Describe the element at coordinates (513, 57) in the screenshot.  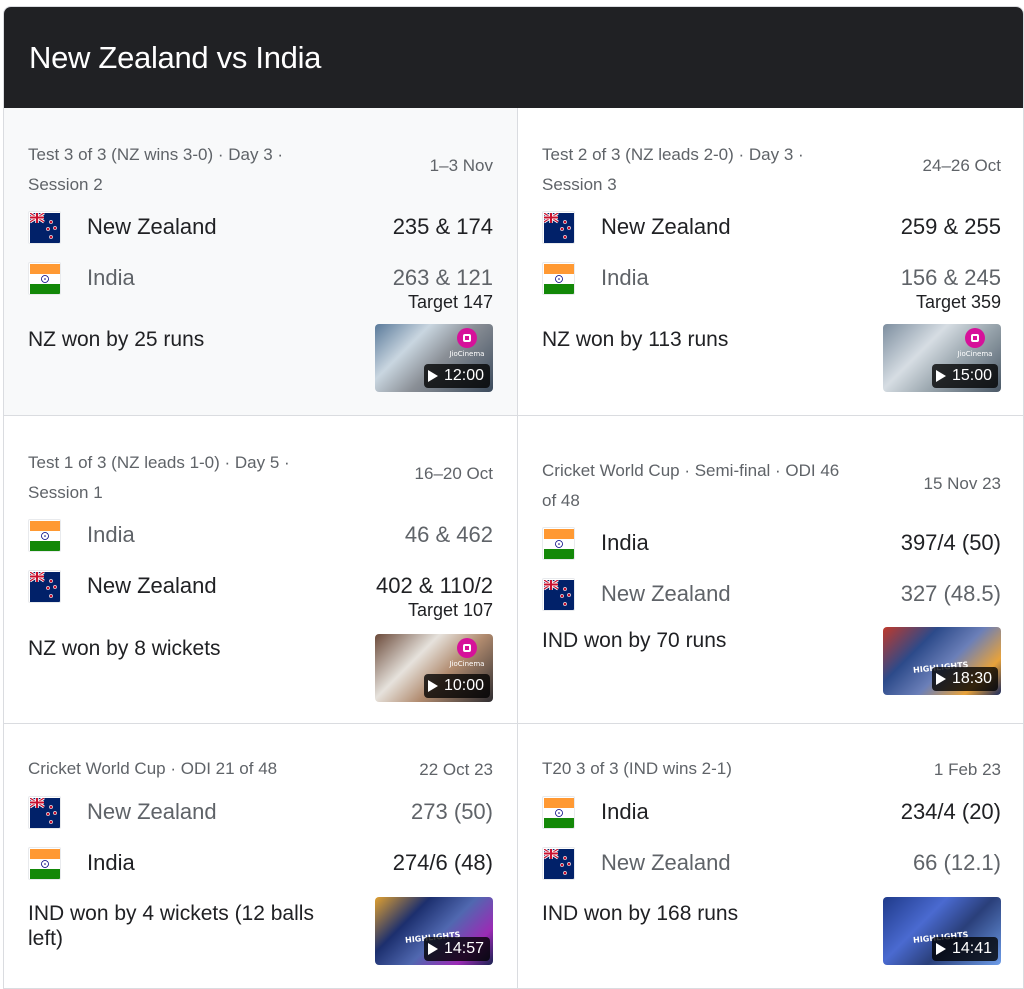
I see `card-header: New Zealand vs India` at that location.